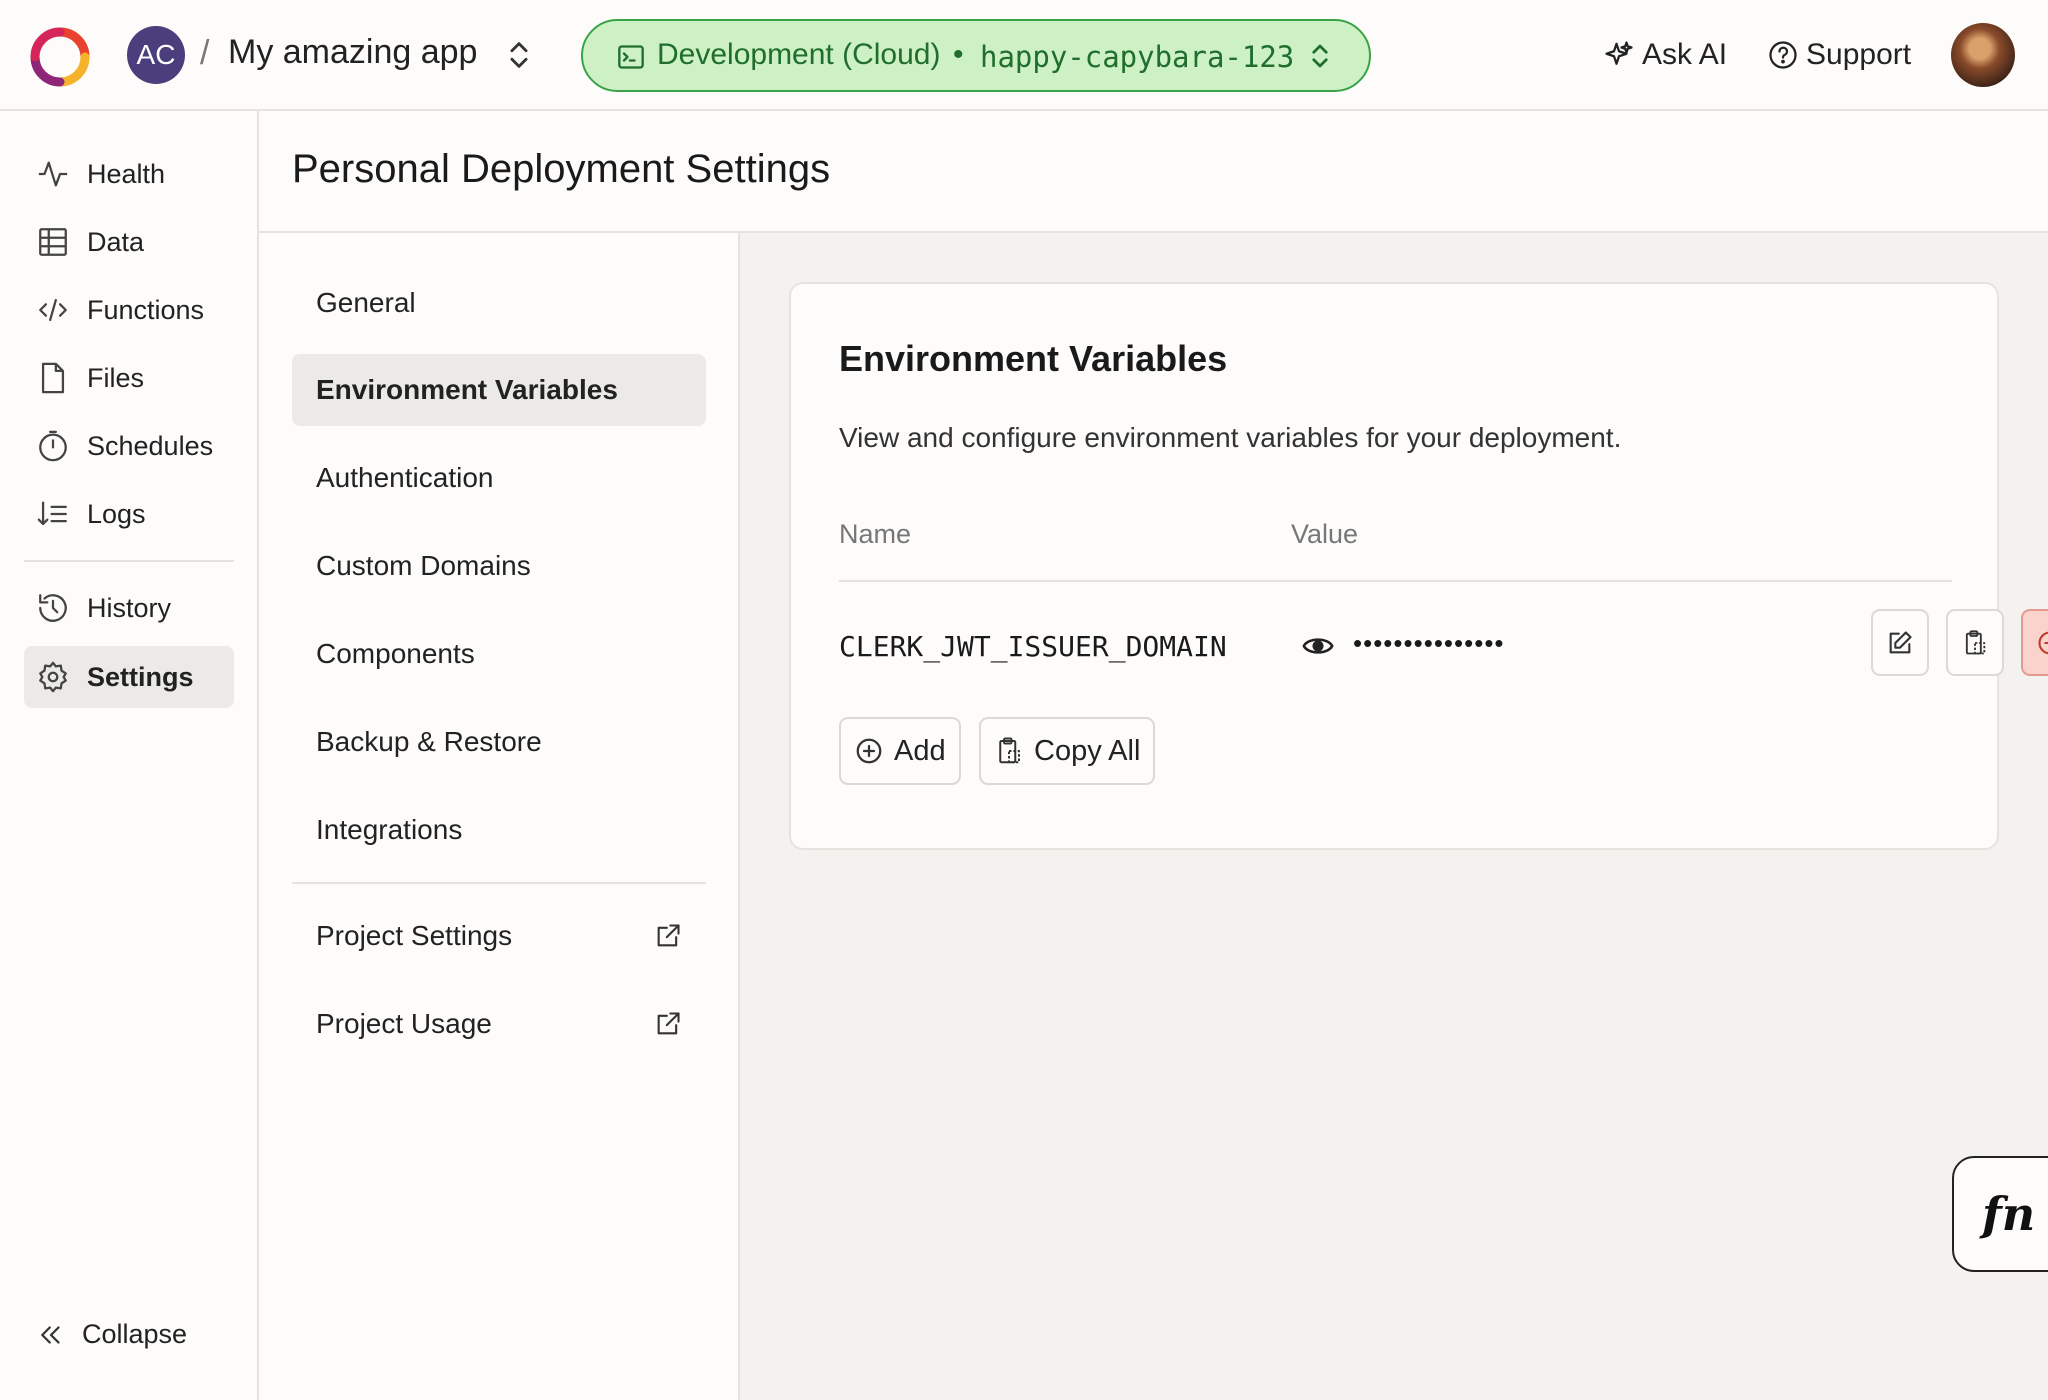 The image size is (2048, 1400). I want to click on app-logo-icon, so click(60, 57).